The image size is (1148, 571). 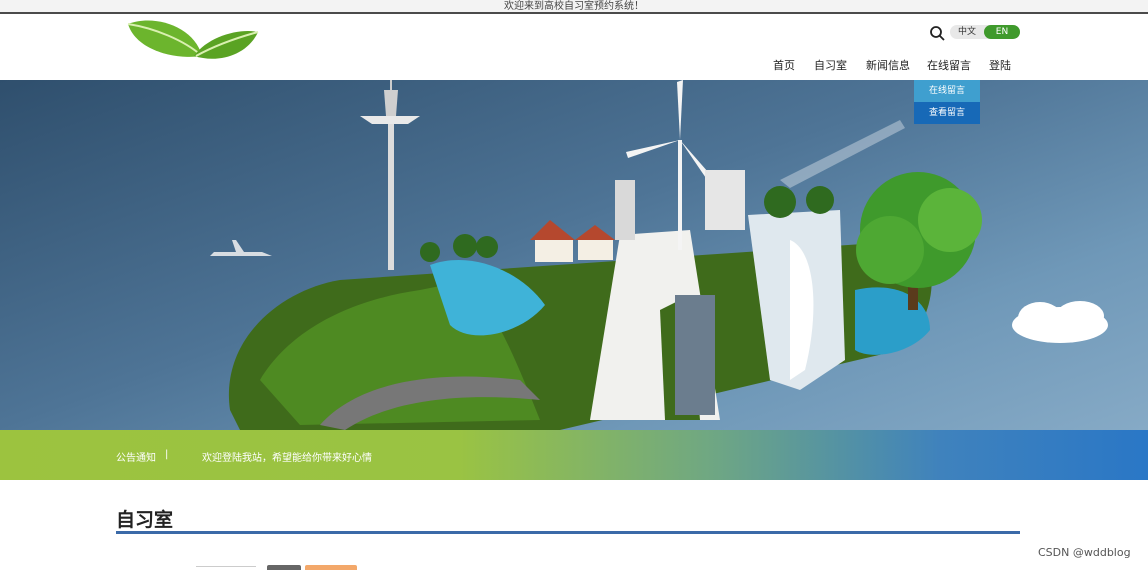 I want to click on dropdown-item-online-message: 在线留言, so click(x=947, y=91).